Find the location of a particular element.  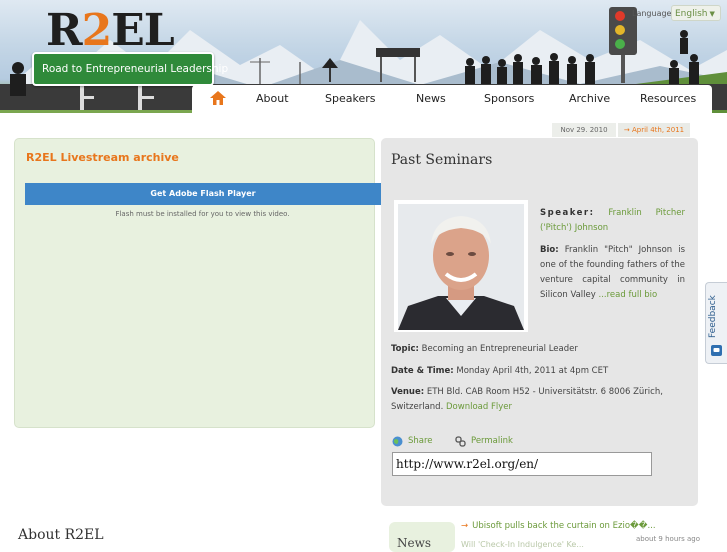

download-flyer-link: Download Flyer is located at coordinates (479, 407).